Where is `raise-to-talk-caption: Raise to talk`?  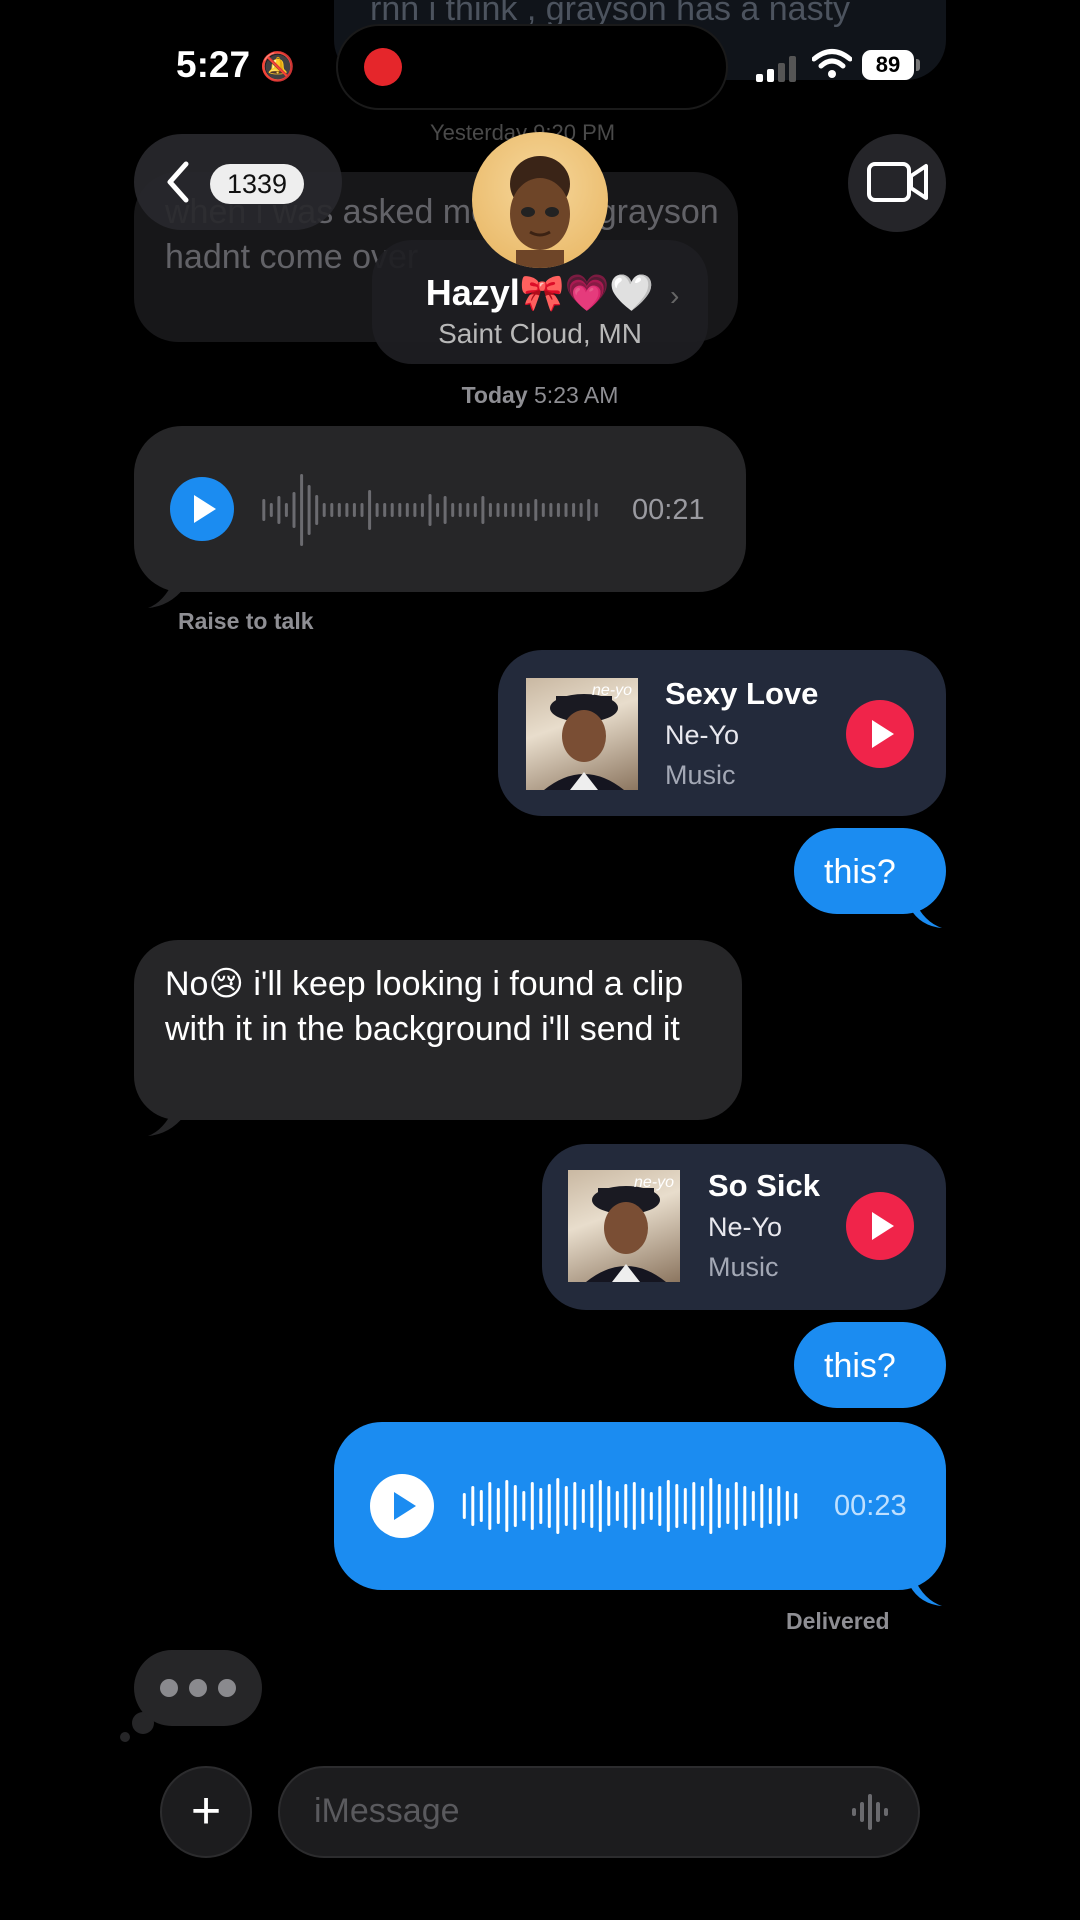 raise-to-talk-caption: Raise to talk is located at coordinates (246, 621).